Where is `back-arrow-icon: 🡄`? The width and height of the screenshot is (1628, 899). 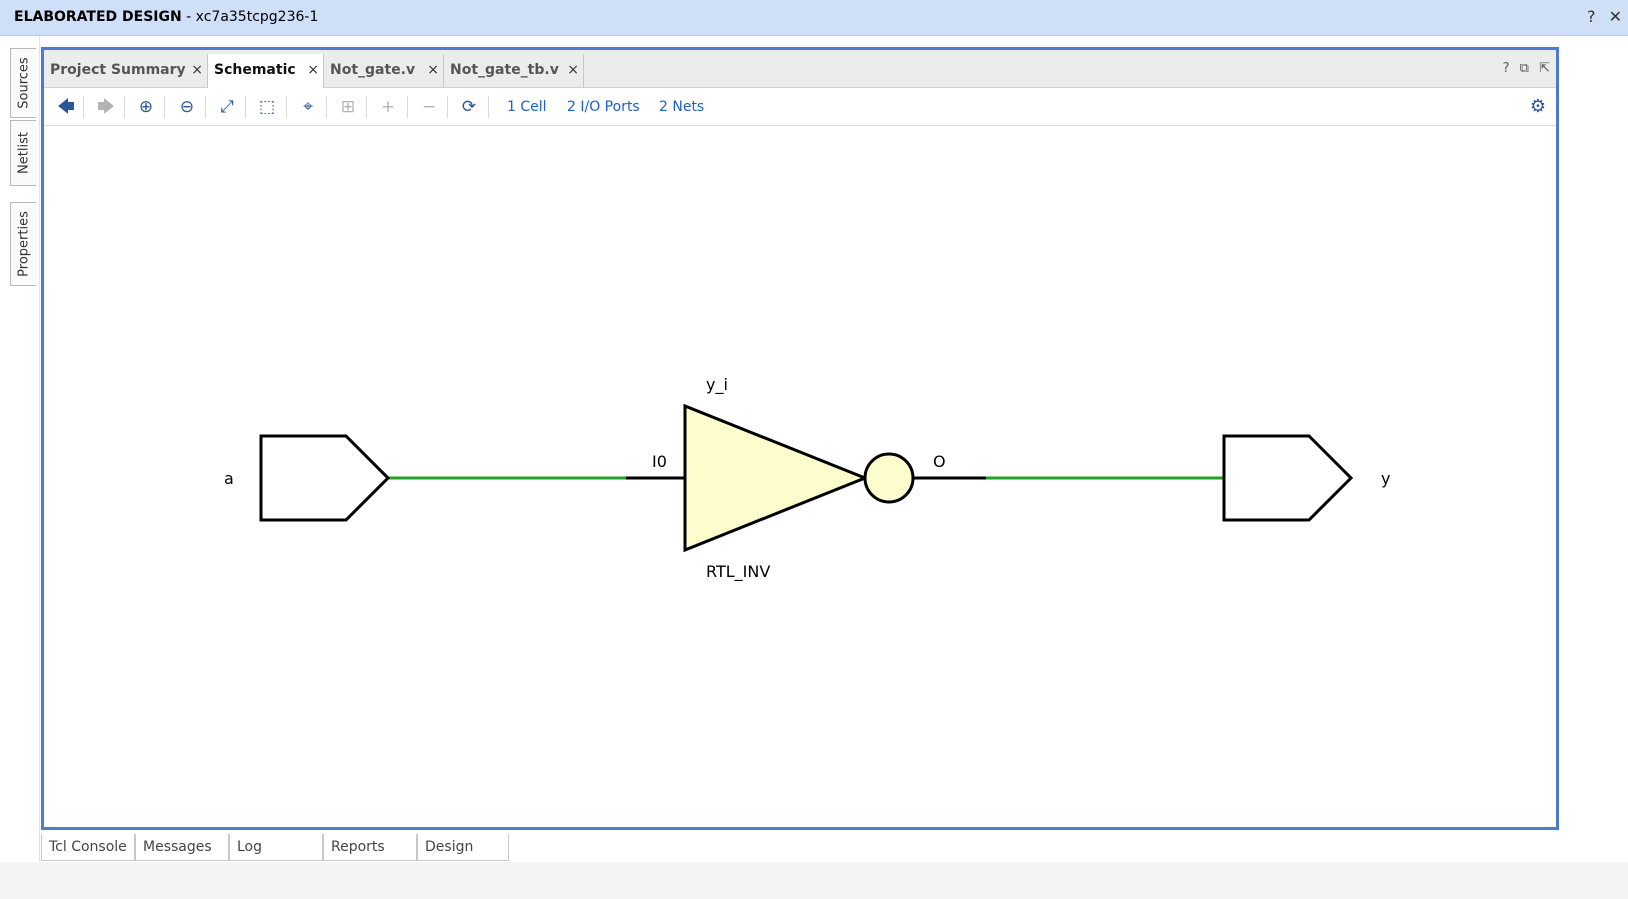 back-arrow-icon: 🡄 is located at coordinates (66, 107).